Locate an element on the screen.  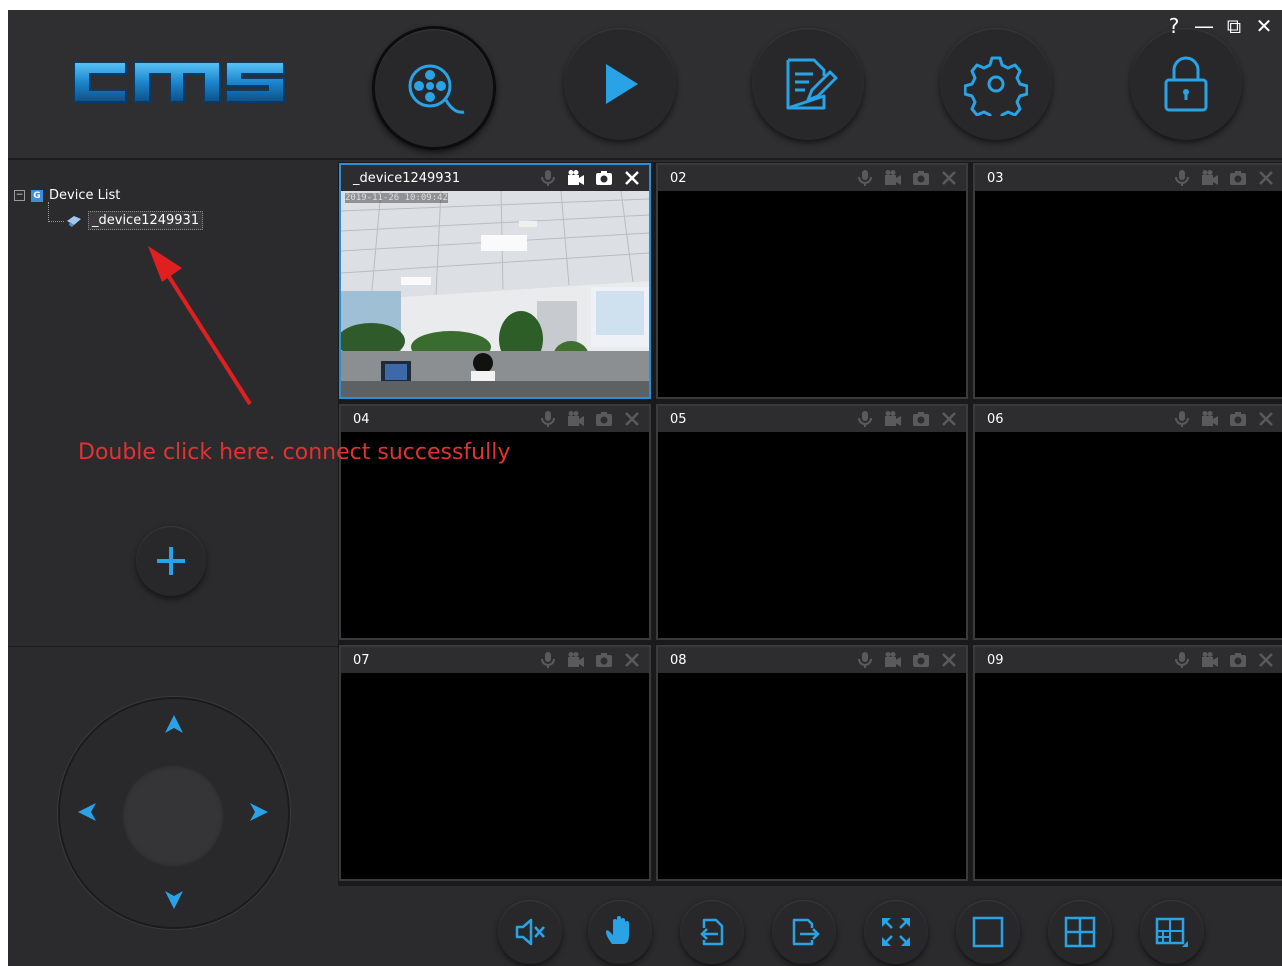
single-view-button is located at coordinates (988, 932).